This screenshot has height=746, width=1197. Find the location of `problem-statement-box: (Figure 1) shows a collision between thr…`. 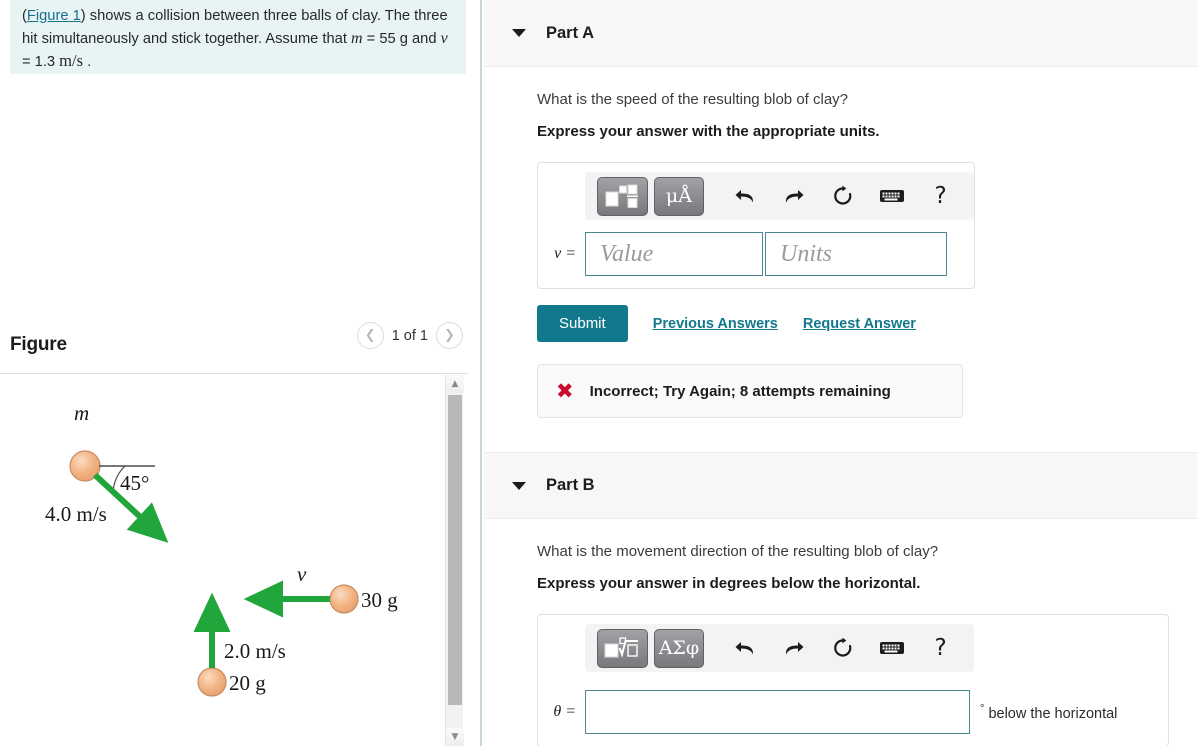

problem-statement-box: (Figure 1) shows a collision between thr… is located at coordinates (238, 37).